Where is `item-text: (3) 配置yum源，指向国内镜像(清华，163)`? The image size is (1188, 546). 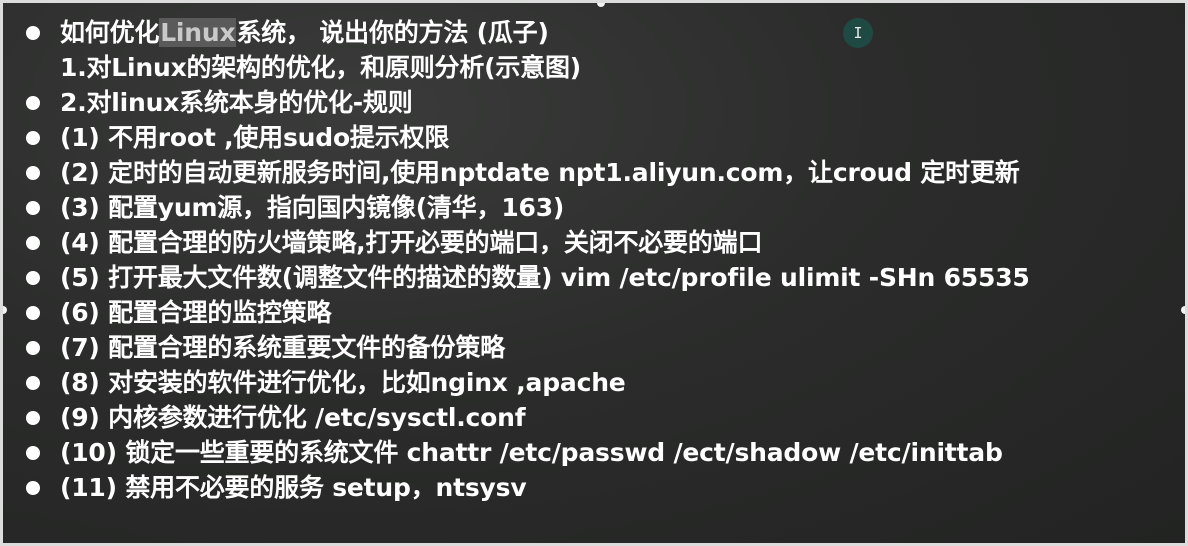 item-text: (3) 配置yum源，指向国内镜像(清华，163) is located at coordinates (312, 207).